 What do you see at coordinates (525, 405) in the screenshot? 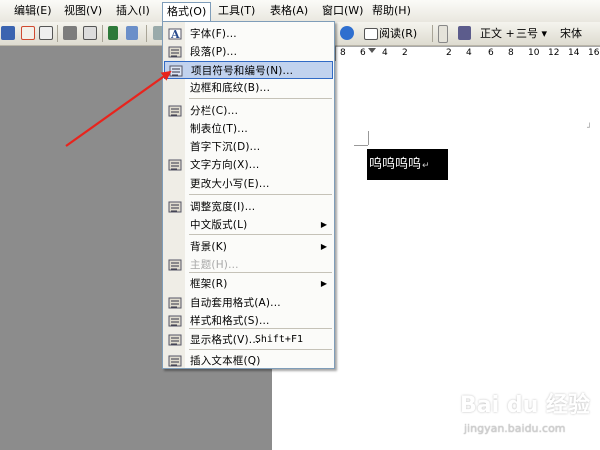
I see `watermark-logo: Bai du 经验` at bounding box center [525, 405].